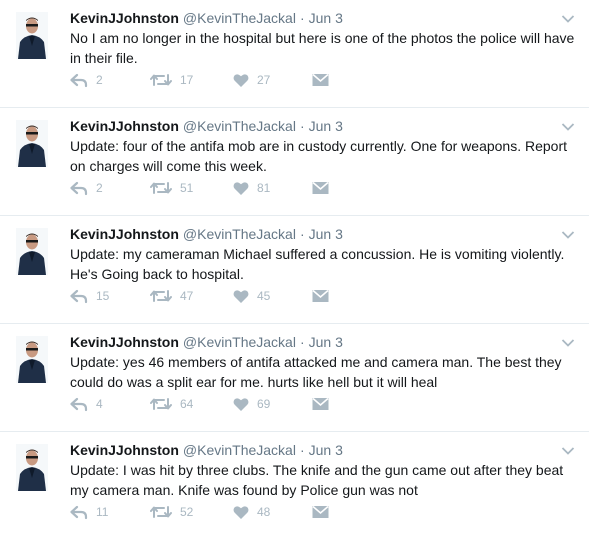 The height and width of the screenshot is (541, 589). I want to click on reply-count: 15, so click(103, 296).